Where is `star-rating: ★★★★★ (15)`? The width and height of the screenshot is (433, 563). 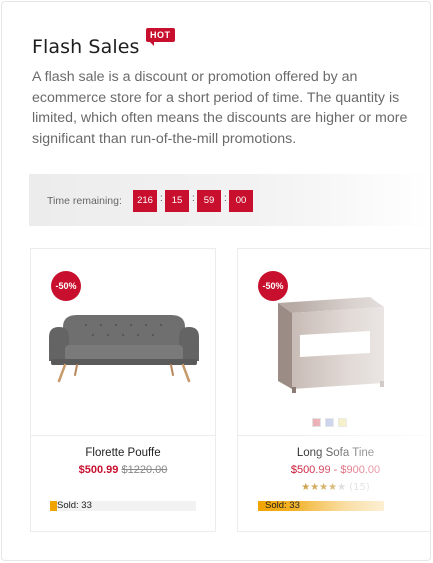
star-rating: ★★★★★ (15) is located at coordinates (334, 487).